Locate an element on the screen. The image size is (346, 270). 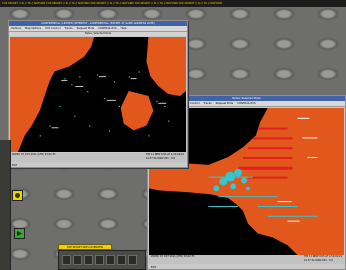
tool-icon is located at coordinates (17, 195).